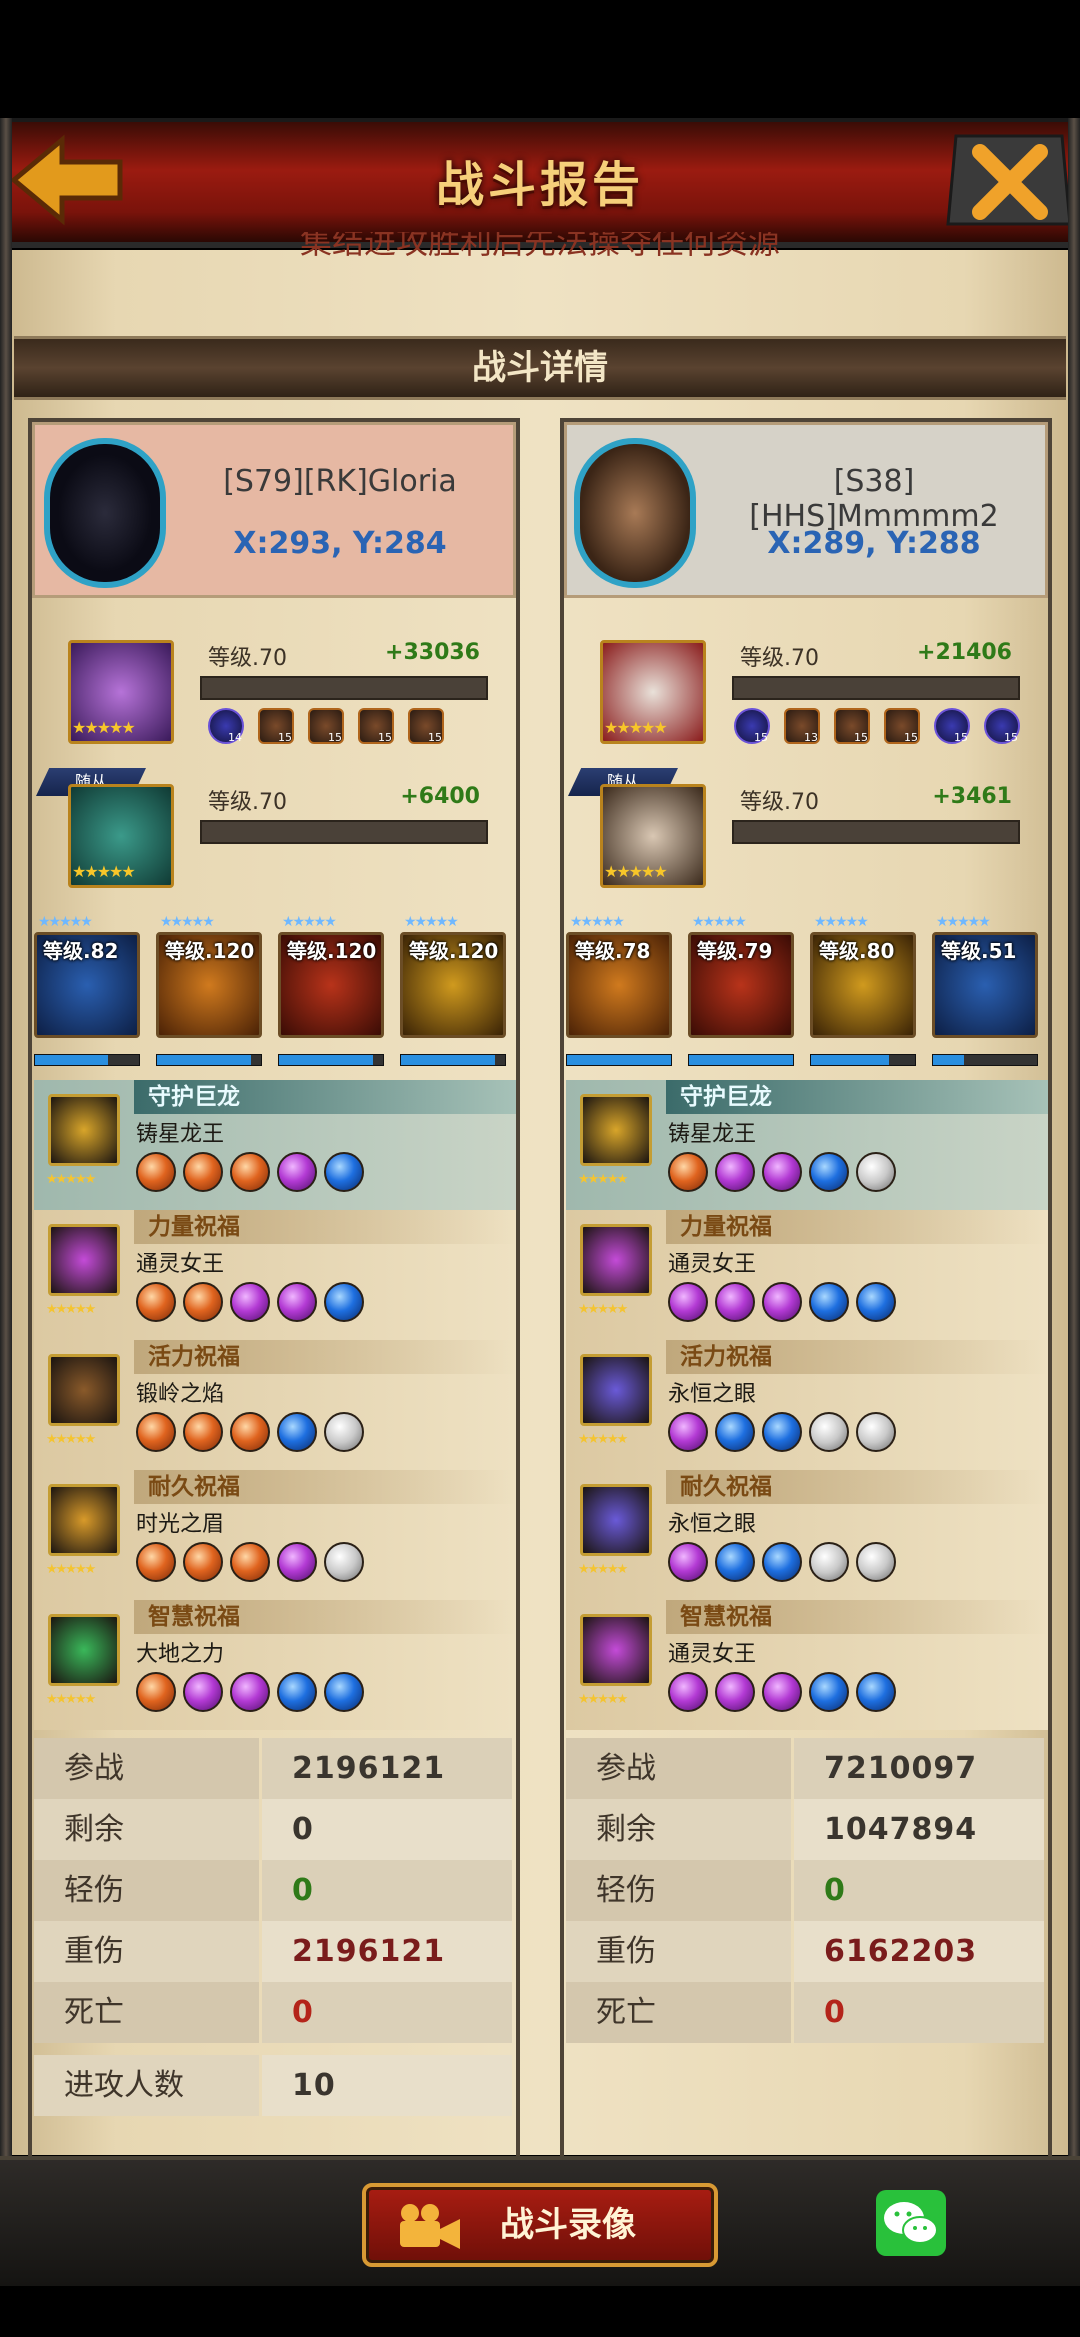 The width and height of the screenshot is (1080, 2337). Describe the element at coordinates (432, 652) in the screenshot. I see `attacker-hero-power: +33036` at that location.